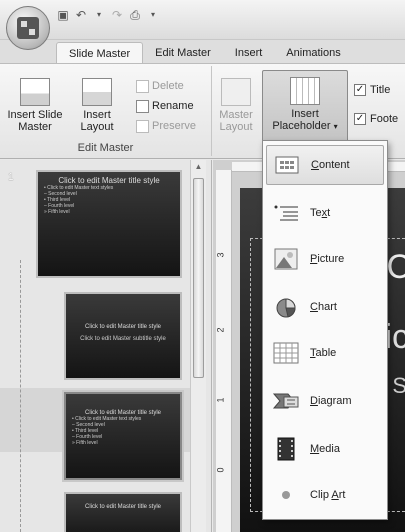 This screenshot has height=532, width=405. Describe the element at coordinates (63, 15) in the screenshot. I see `save-icon: ▣` at that location.